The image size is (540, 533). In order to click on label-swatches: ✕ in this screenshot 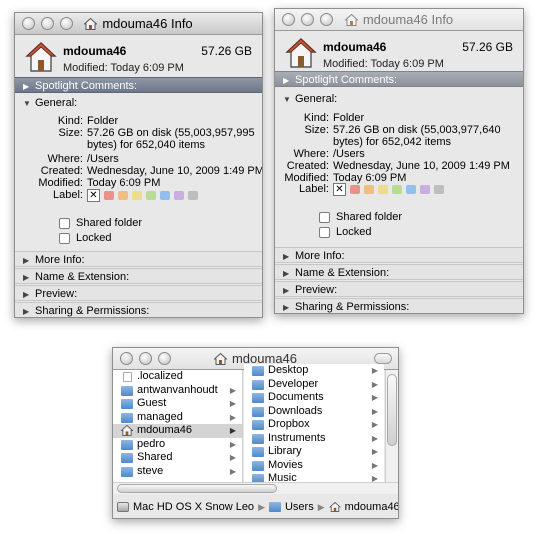, I will do `click(142, 195)`.